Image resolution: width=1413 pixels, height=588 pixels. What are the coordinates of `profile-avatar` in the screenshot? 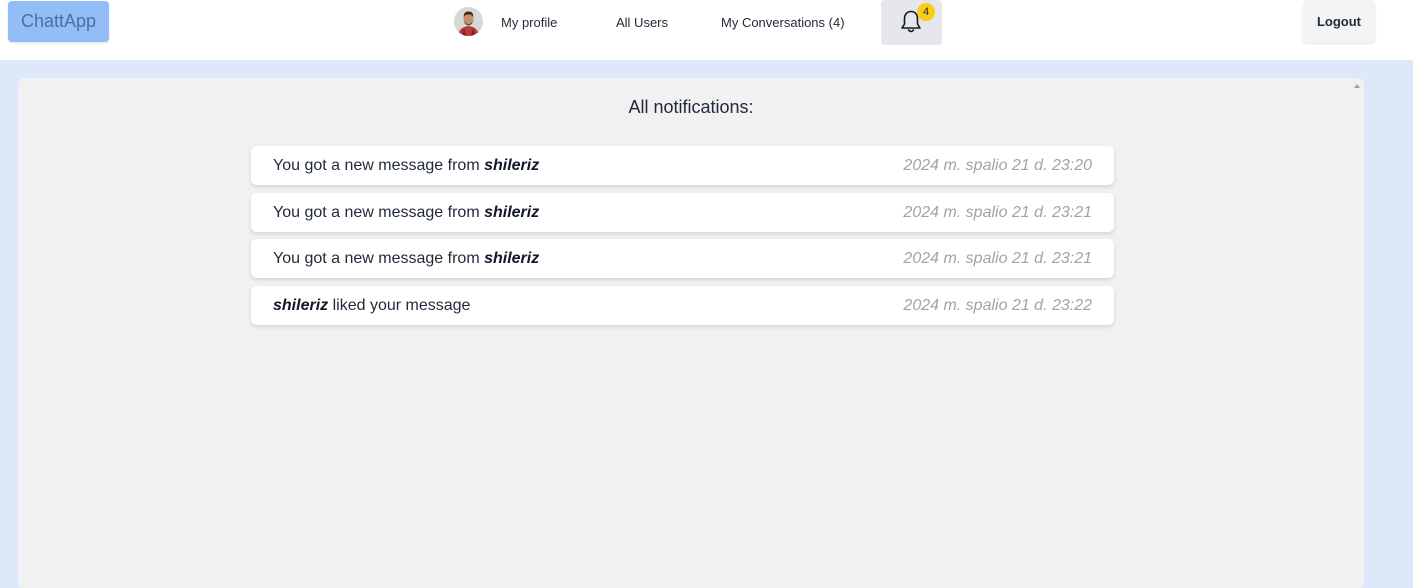 It's located at (468, 21).